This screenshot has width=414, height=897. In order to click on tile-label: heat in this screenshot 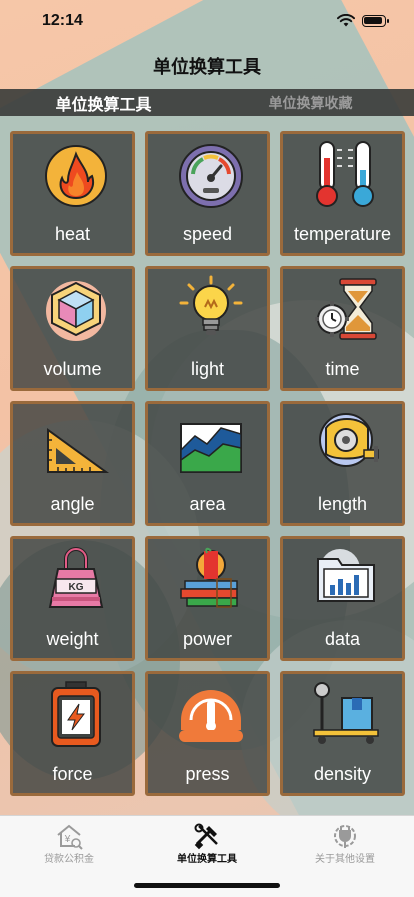, I will do `click(72, 234)`.